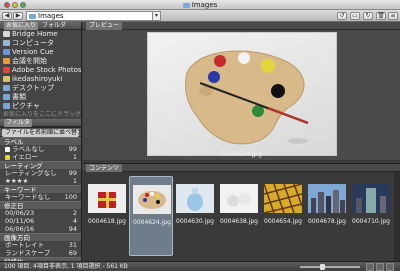  What do you see at coordinates (70, 197) in the screenshot?
I see `filter-count: 100` at bounding box center [70, 197].